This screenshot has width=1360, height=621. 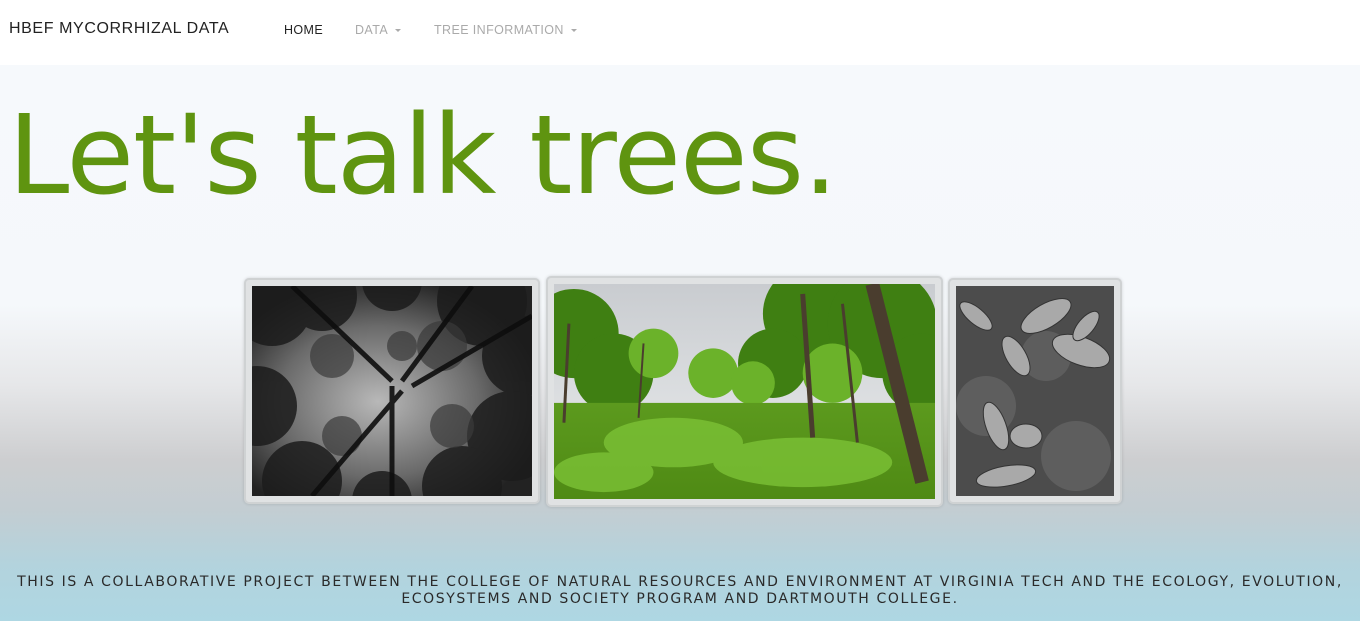 I want to click on leaves-photo-frame, so click(x=1035, y=391).